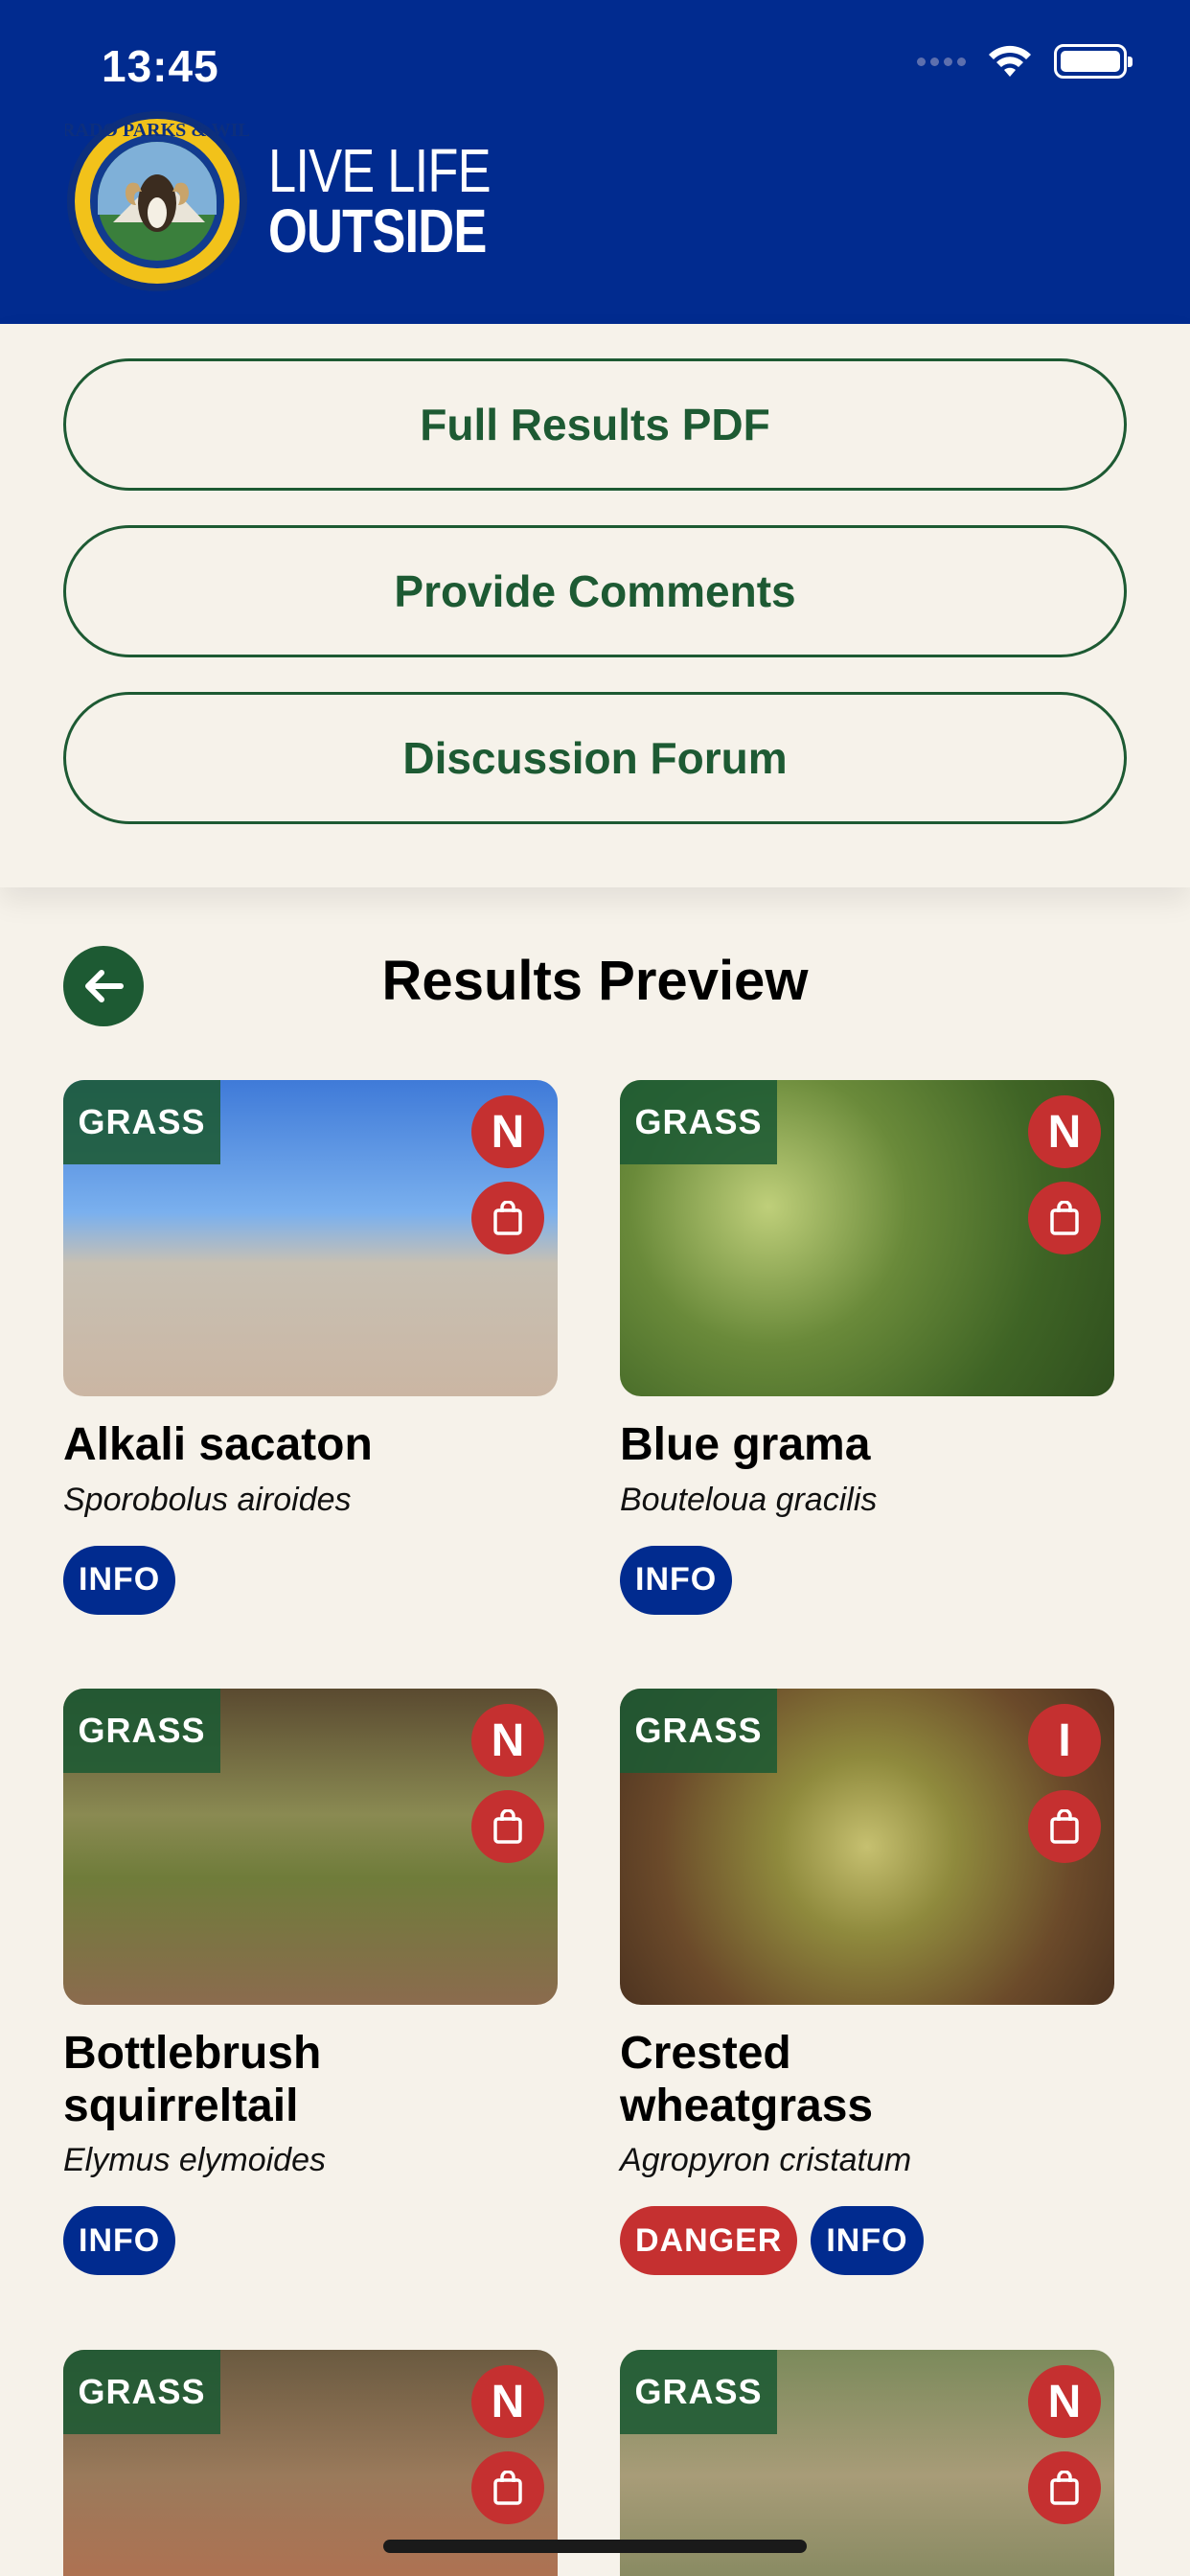 This screenshot has height=2576, width=1190. What do you see at coordinates (218, 1444) in the screenshot?
I see `plant-common-name: Alkali sacaton` at bounding box center [218, 1444].